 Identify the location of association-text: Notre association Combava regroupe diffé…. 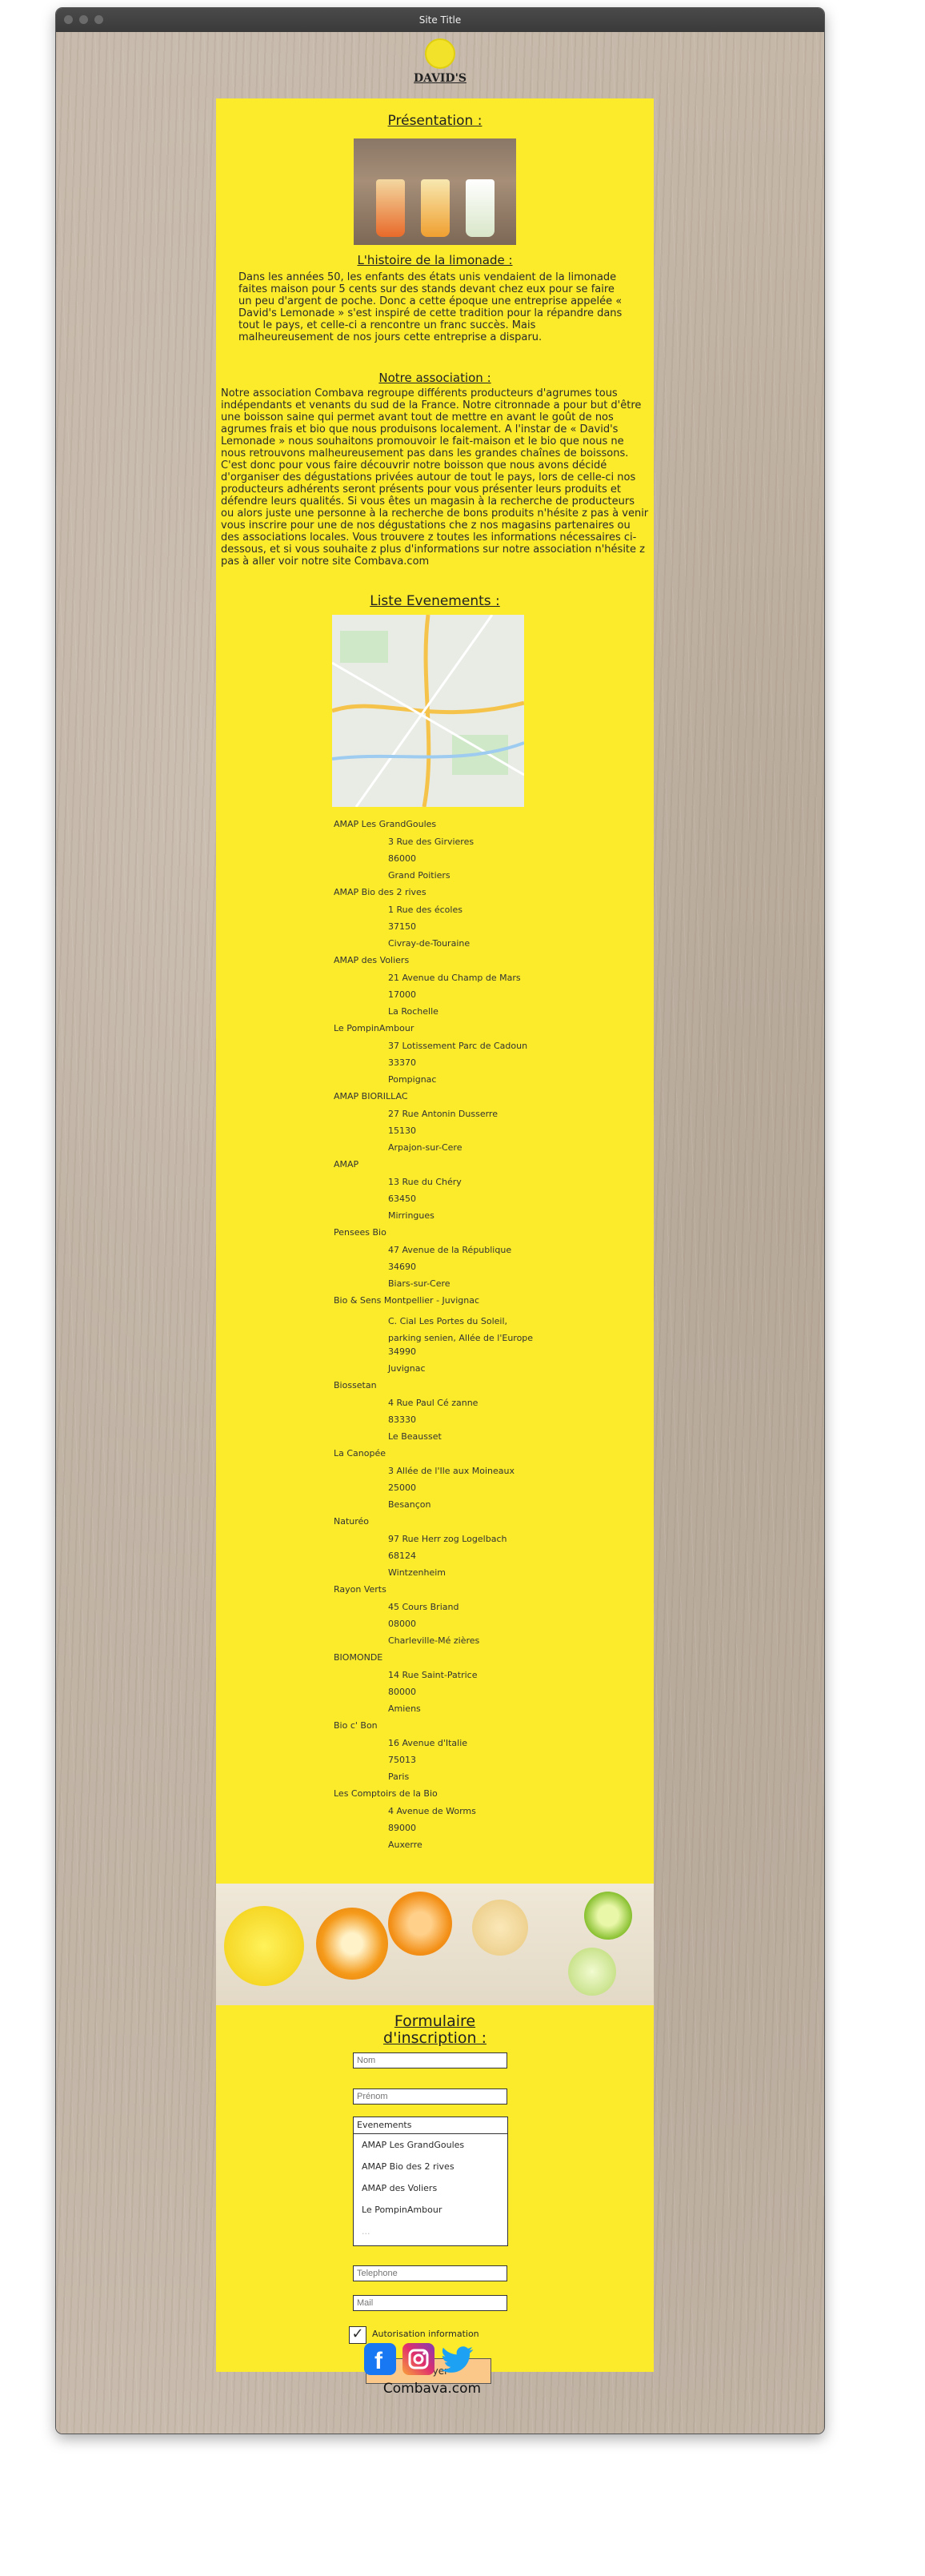
(435, 477).